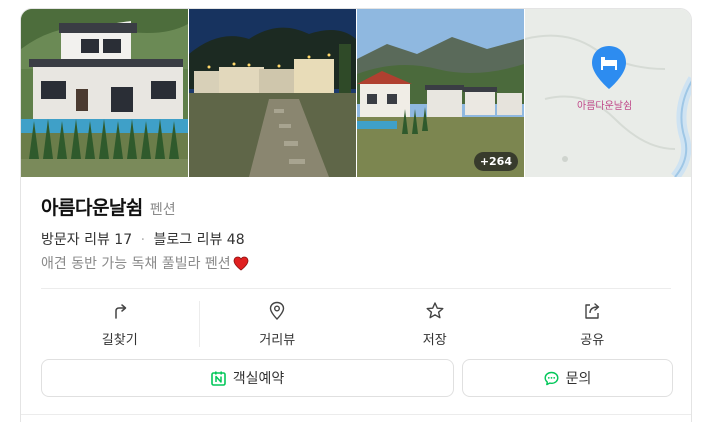  I want to click on street-view-label: 거리뷰, so click(277, 340).